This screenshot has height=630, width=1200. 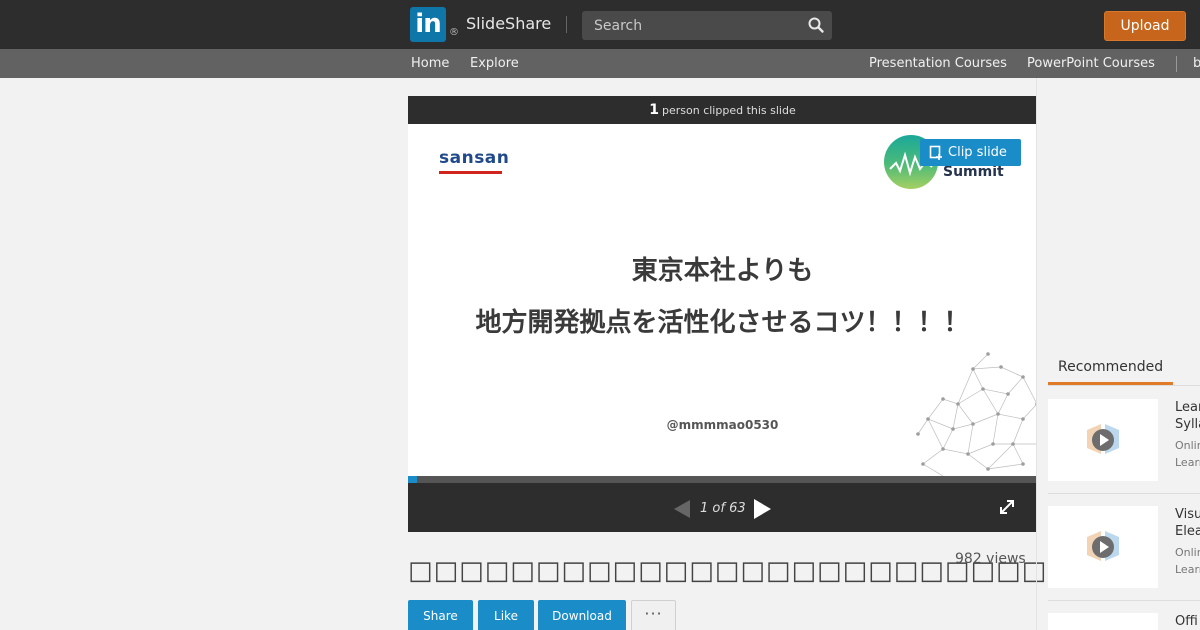 I want to click on recommended-title: Lear Sylla, so click(x=1187, y=416).